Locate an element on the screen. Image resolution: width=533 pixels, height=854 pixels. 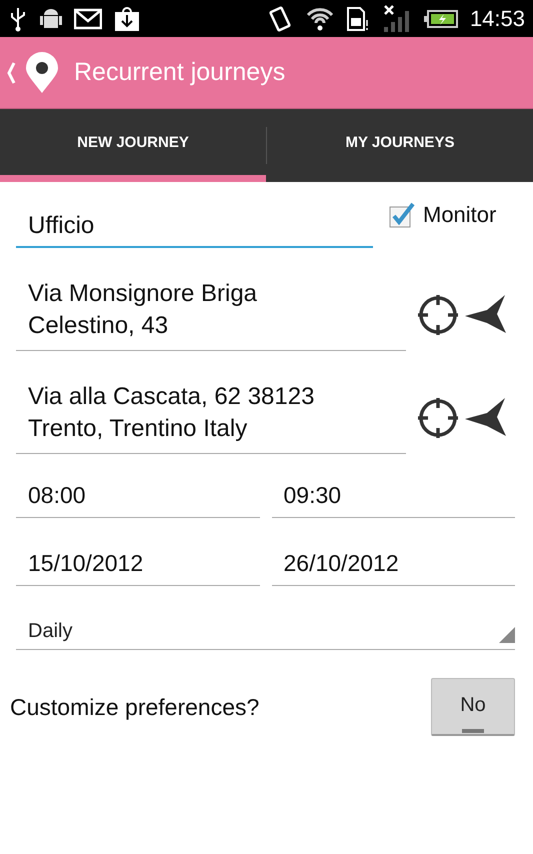
status-time: 14:53 is located at coordinates (497, 19).